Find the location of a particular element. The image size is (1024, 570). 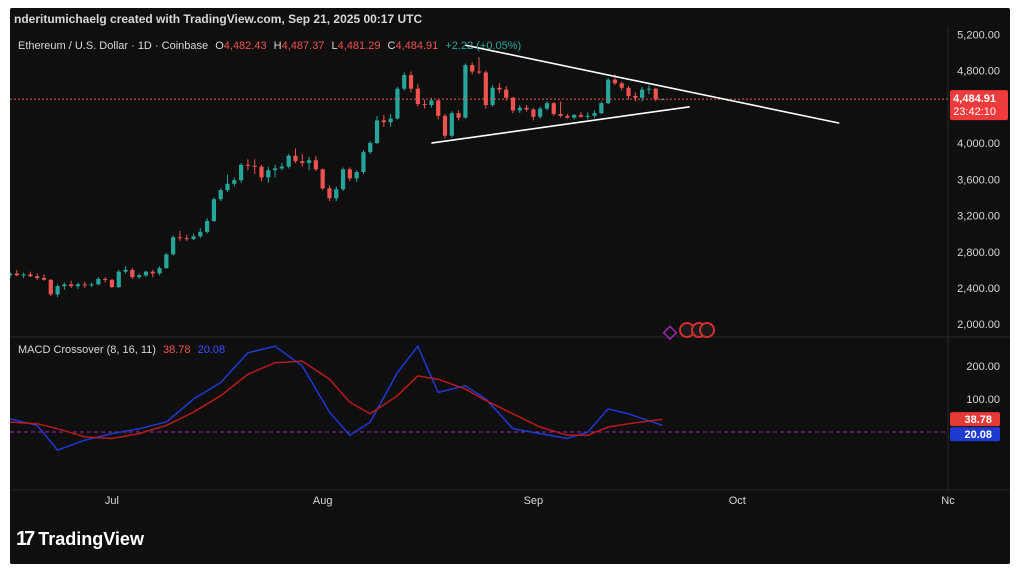

symbol-title: Ethereum / U.S. Dollar · 1D · Coinbase is located at coordinates (113, 46).